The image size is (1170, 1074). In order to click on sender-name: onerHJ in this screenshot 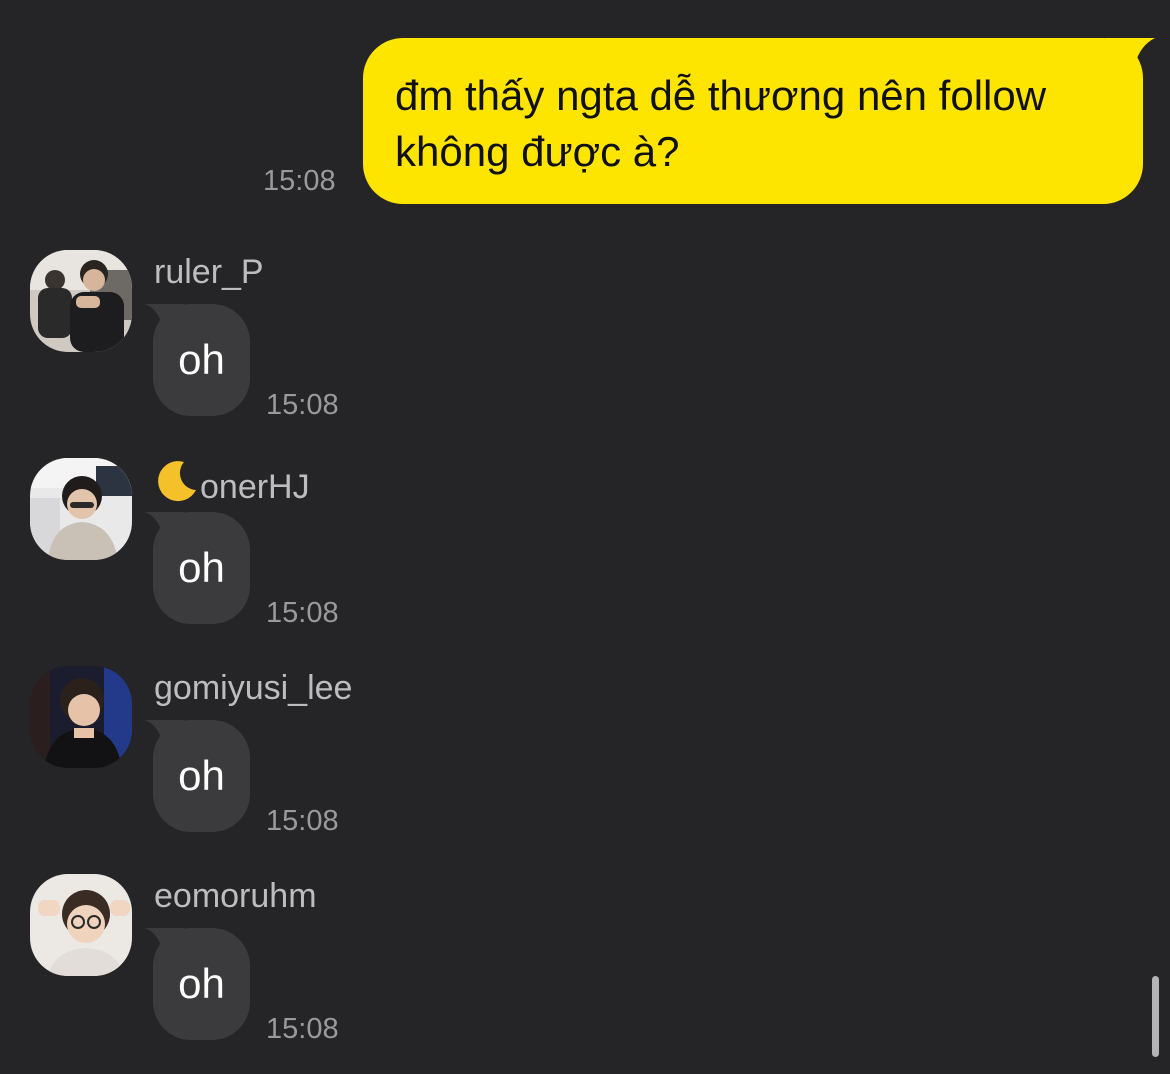, I will do `click(232, 483)`.